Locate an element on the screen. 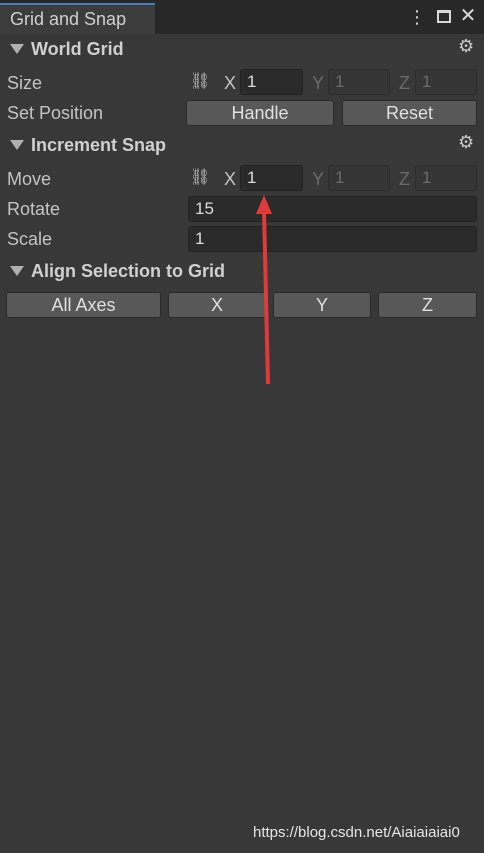  annotation-arrow-shape is located at coordinates (264, 290).